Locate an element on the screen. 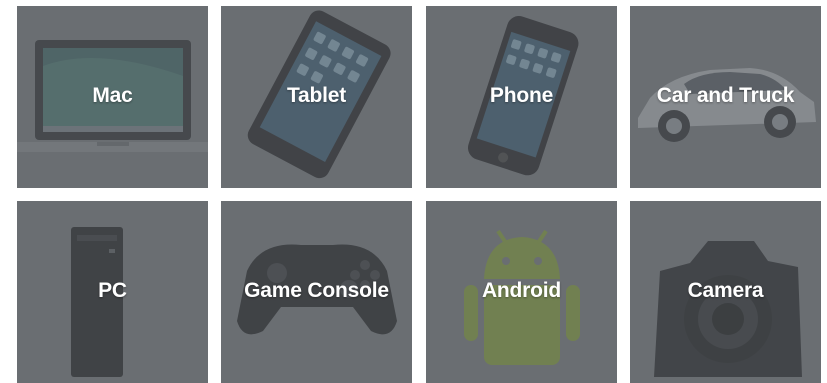 The image size is (827, 383). category-tile-pc: PC is located at coordinates (112, 292).